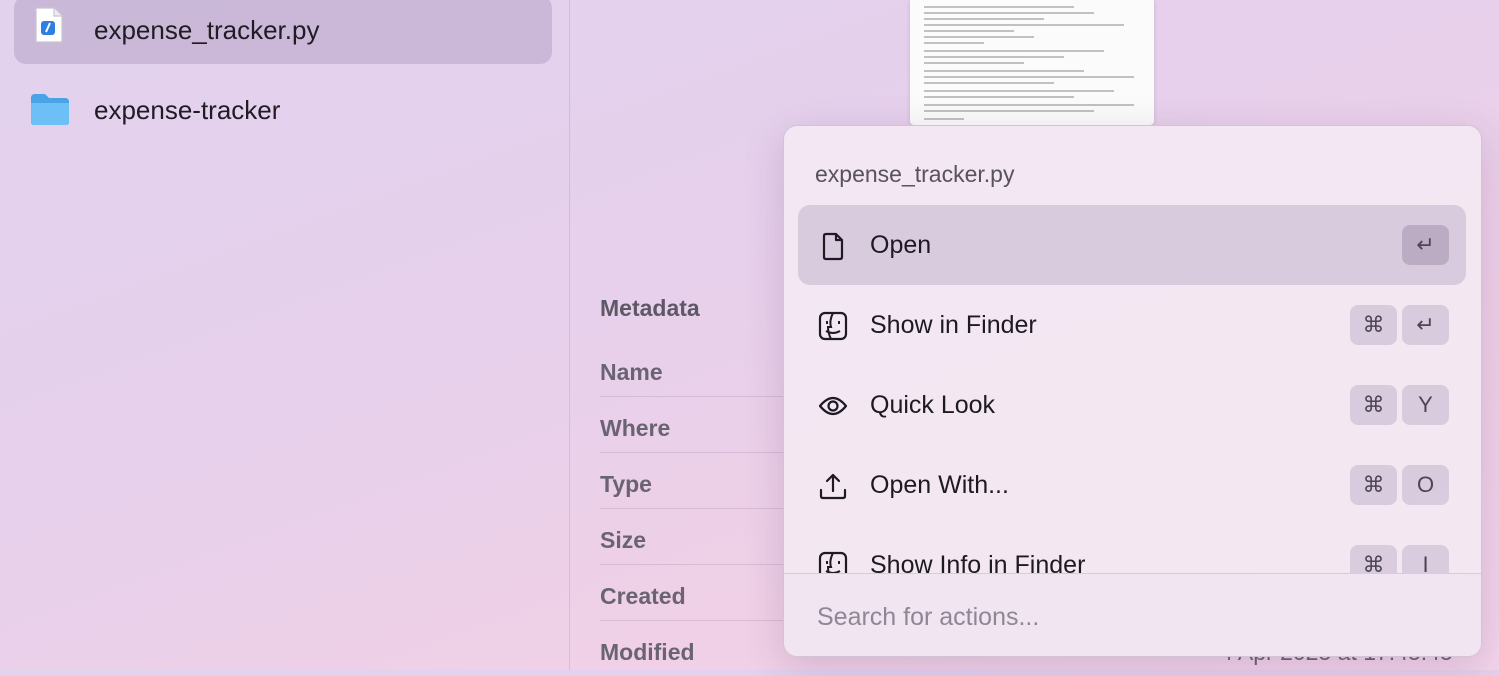 The width and height of the screenshot is (1499, 676). Describe the element at coordinates (1127, 617) in the screenshot. I see `search-actions-input` at that location.